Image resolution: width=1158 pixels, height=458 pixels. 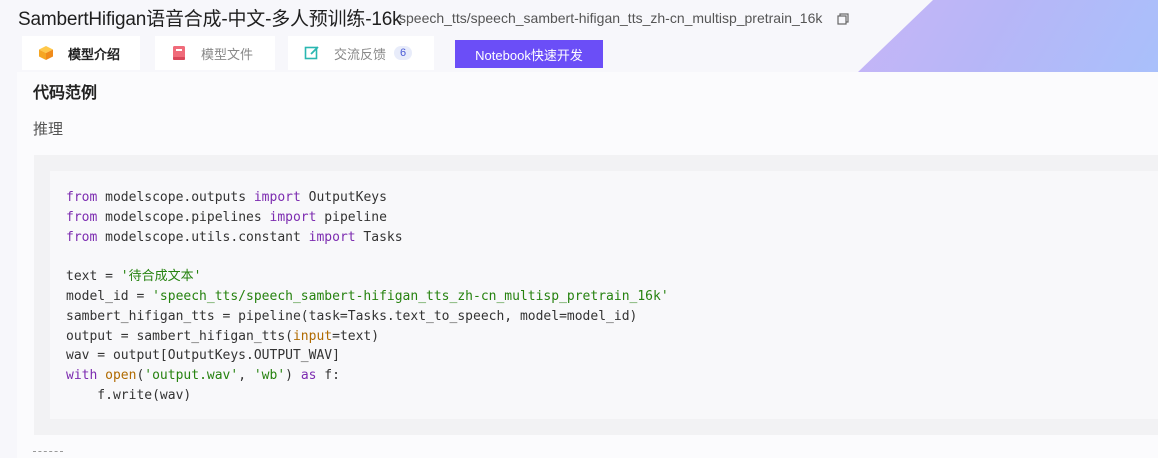 What do you see at coordinates (293, 376) in the screenshot?
I see `code-token: )` at bounding box center [293, 376].